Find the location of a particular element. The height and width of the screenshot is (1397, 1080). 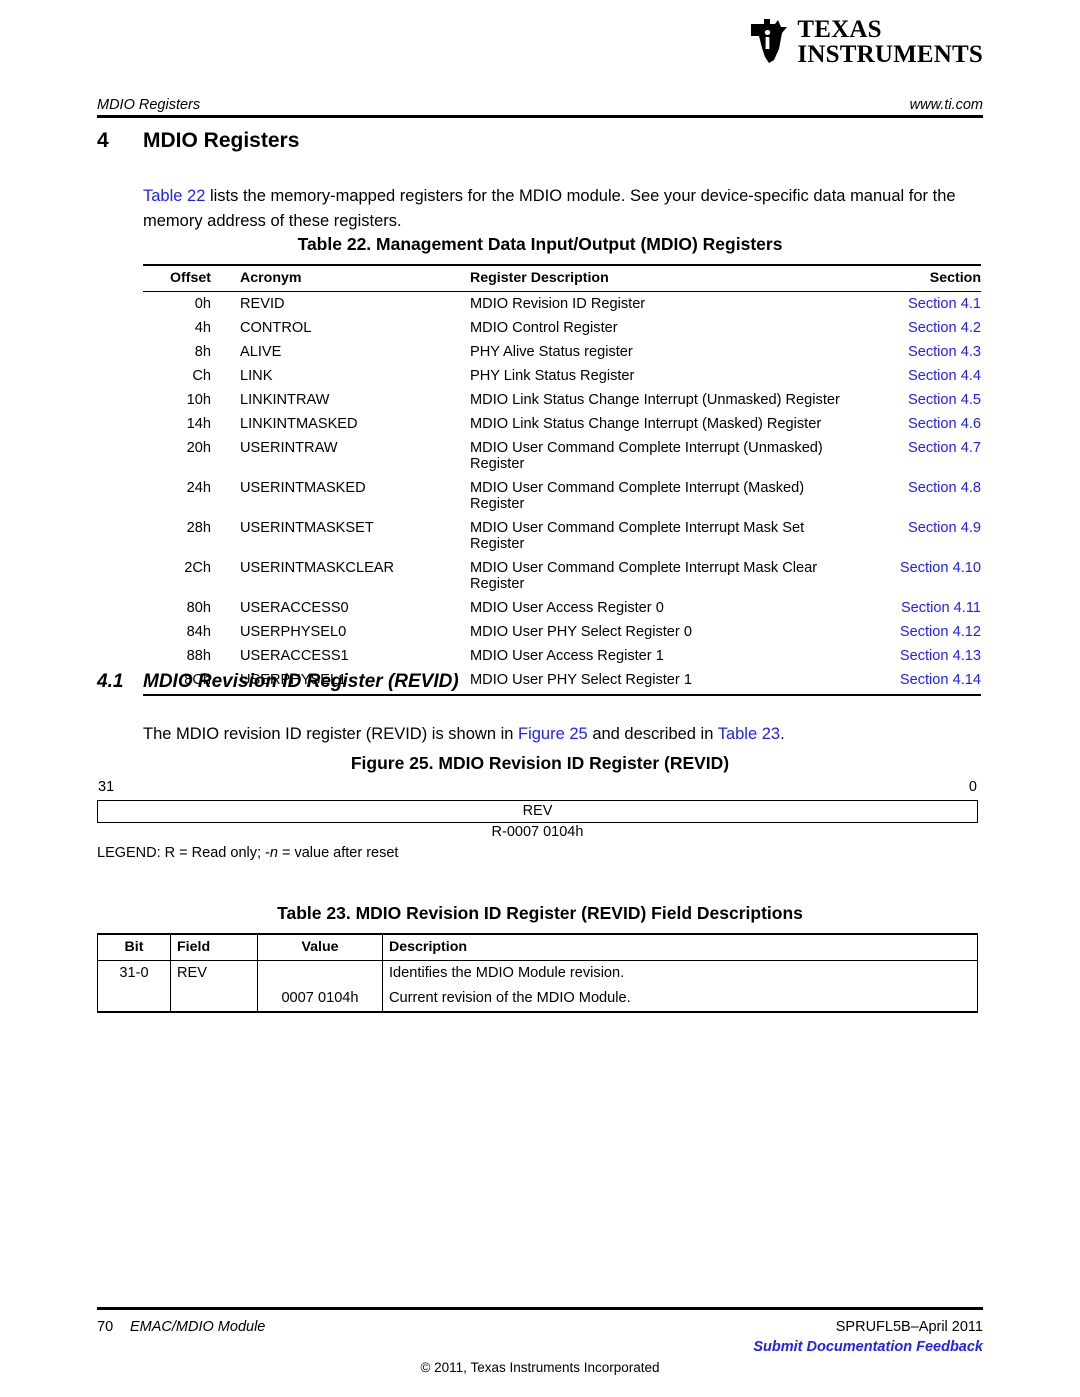

cell-field: REV is located at coordinates (214, 973).